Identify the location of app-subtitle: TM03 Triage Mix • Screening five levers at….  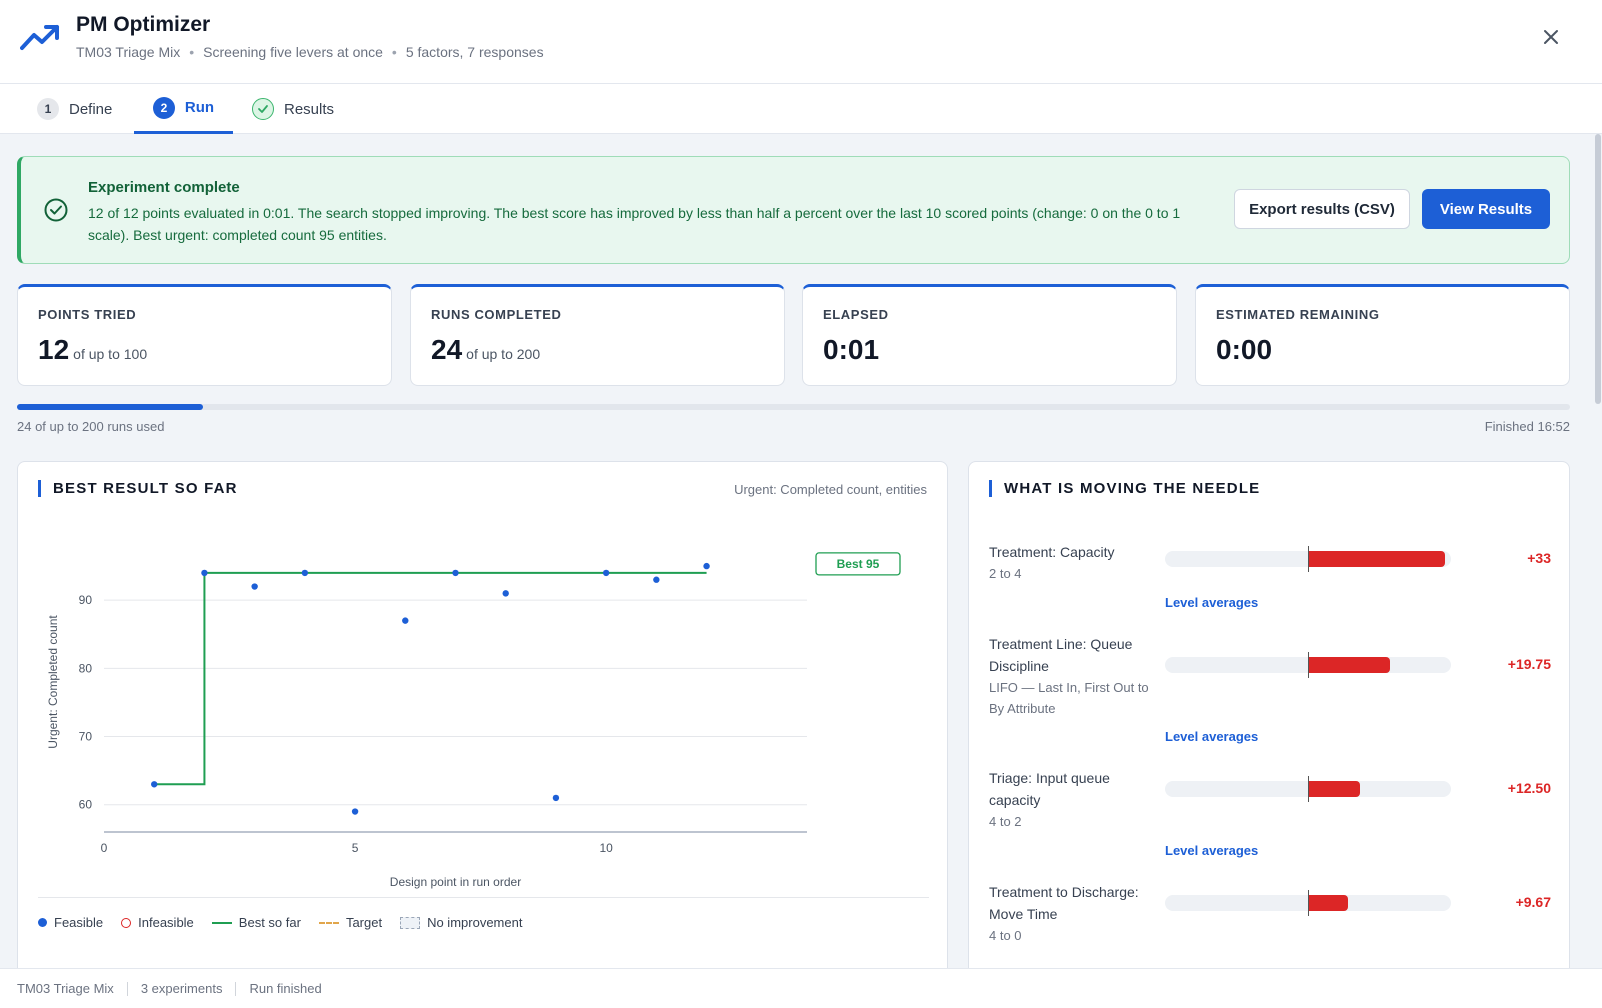
(310, 52).